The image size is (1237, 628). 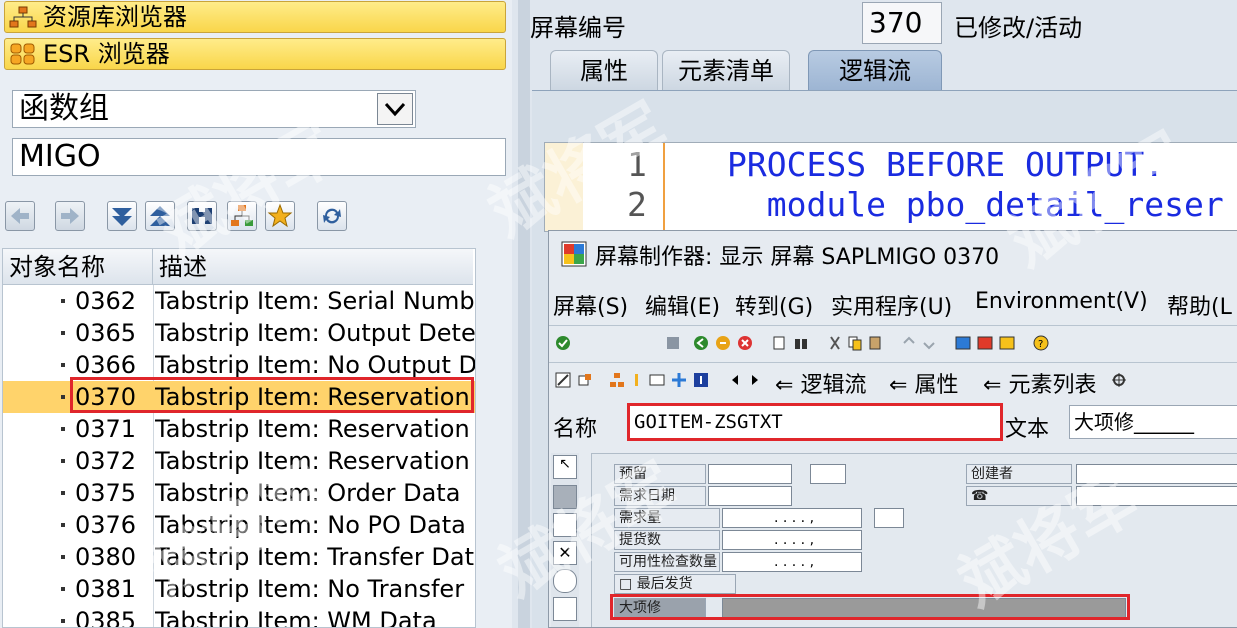 What do you see at coordinates (563, 380) in the screenshot?
I see `edit-toggle-icon` at bounding box center [563, 380].